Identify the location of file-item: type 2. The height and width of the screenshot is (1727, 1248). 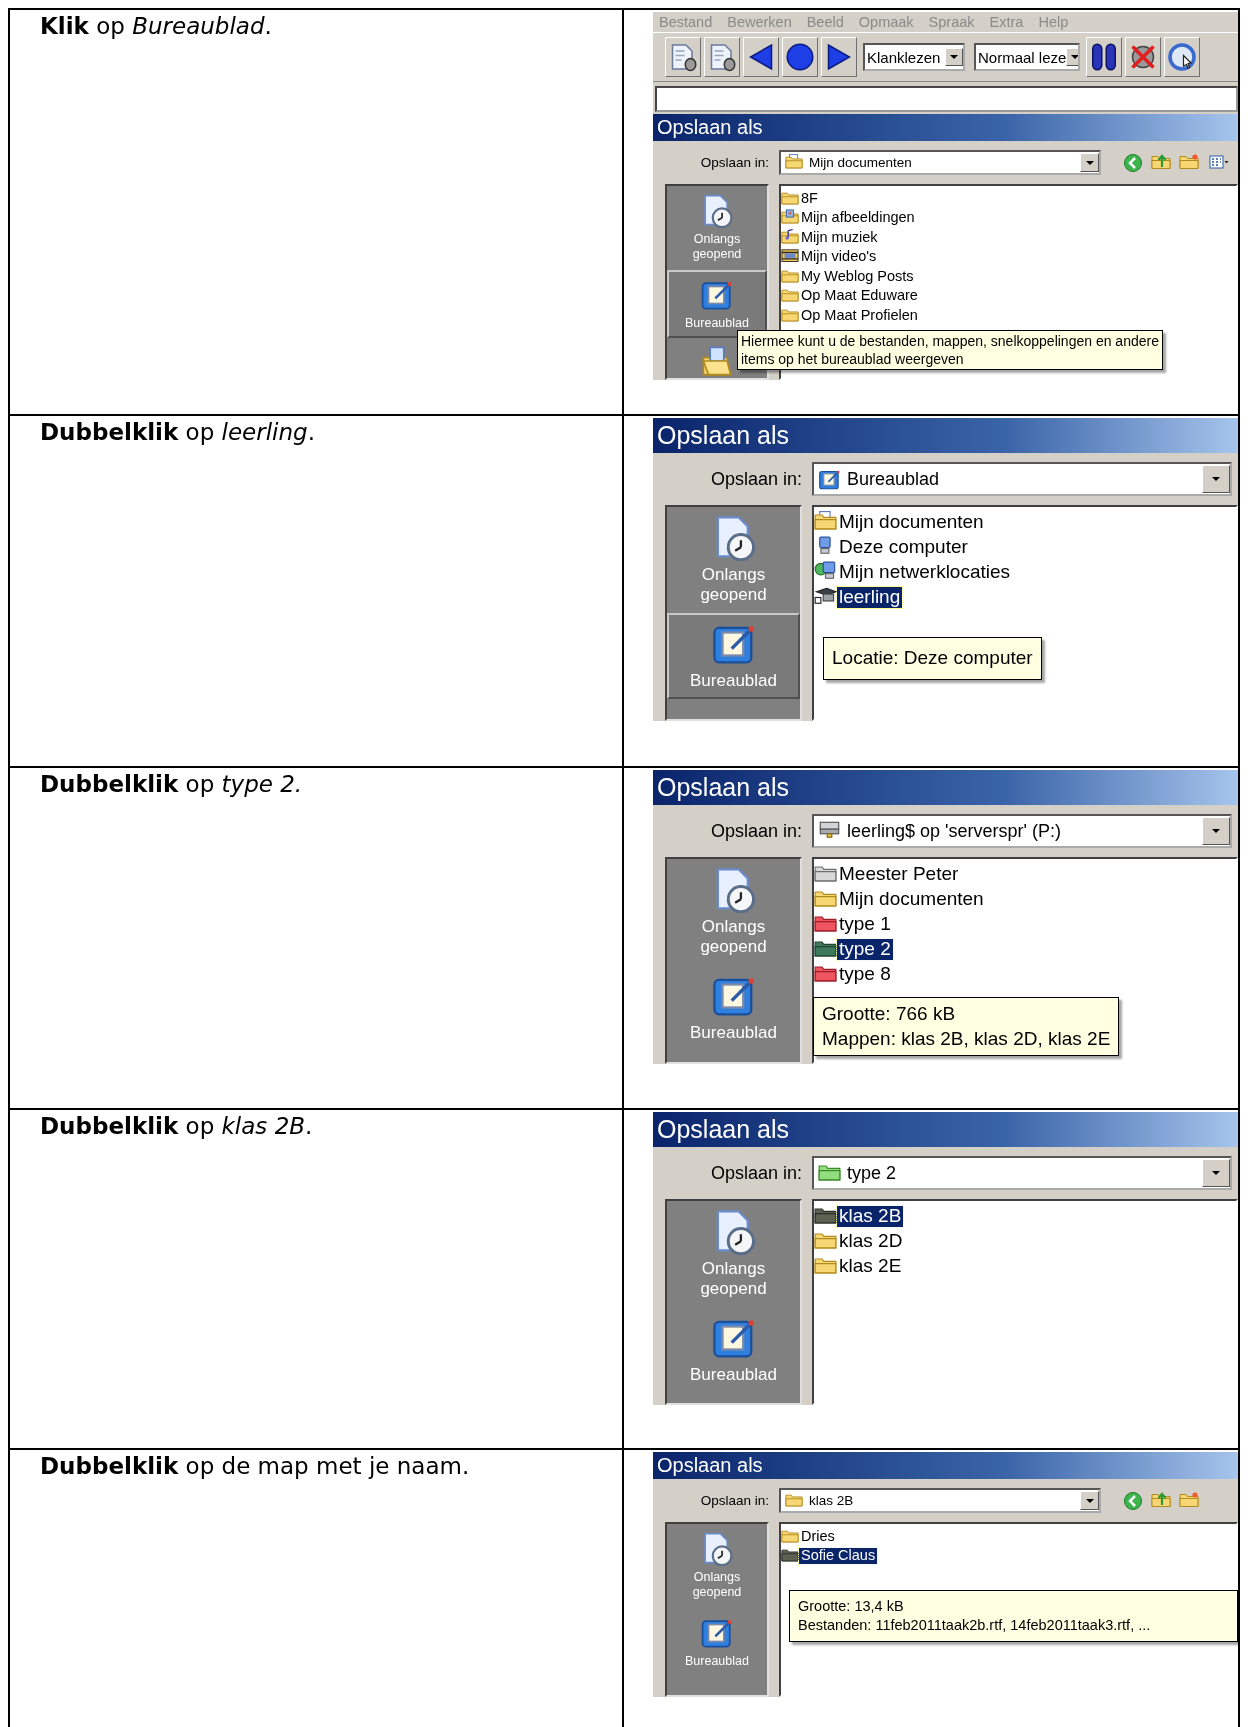
(1025, 949).